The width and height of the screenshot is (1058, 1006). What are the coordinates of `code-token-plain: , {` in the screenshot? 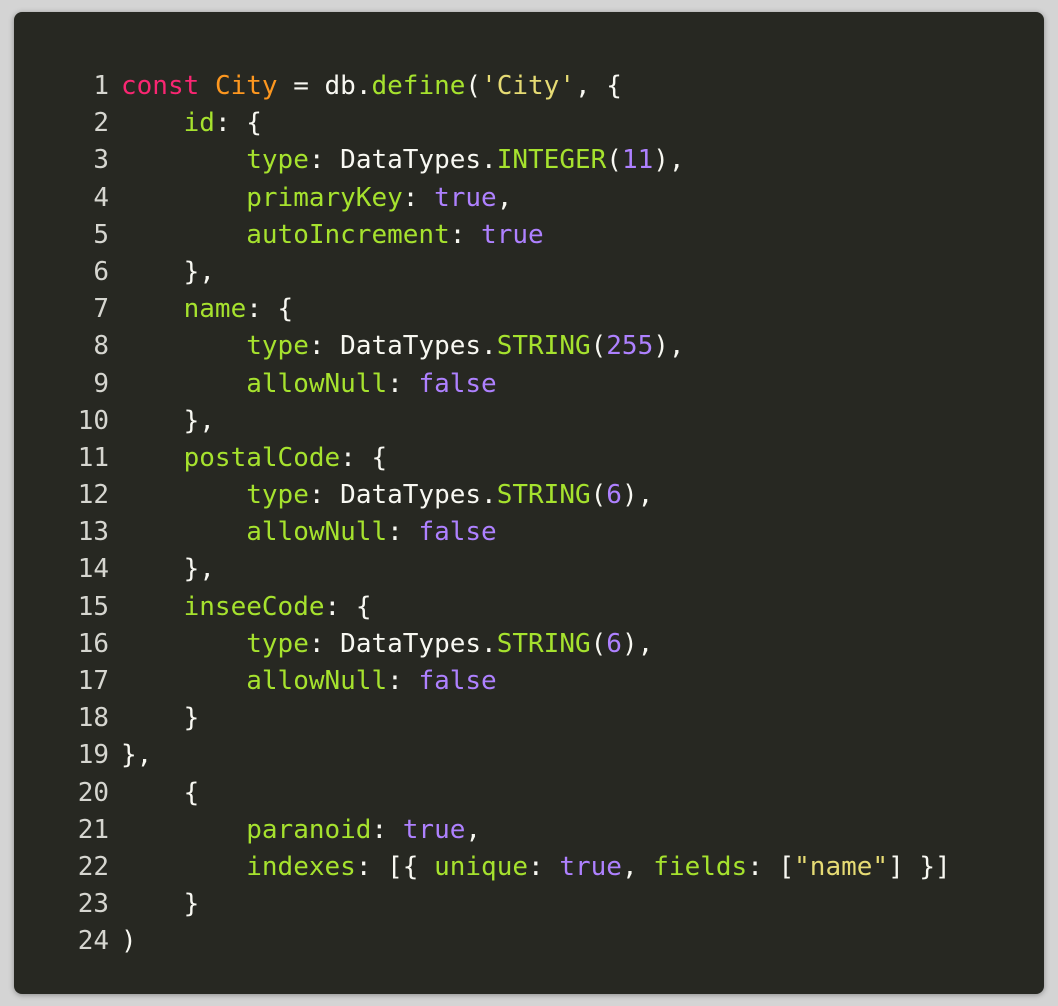 It's located at (598, 86).